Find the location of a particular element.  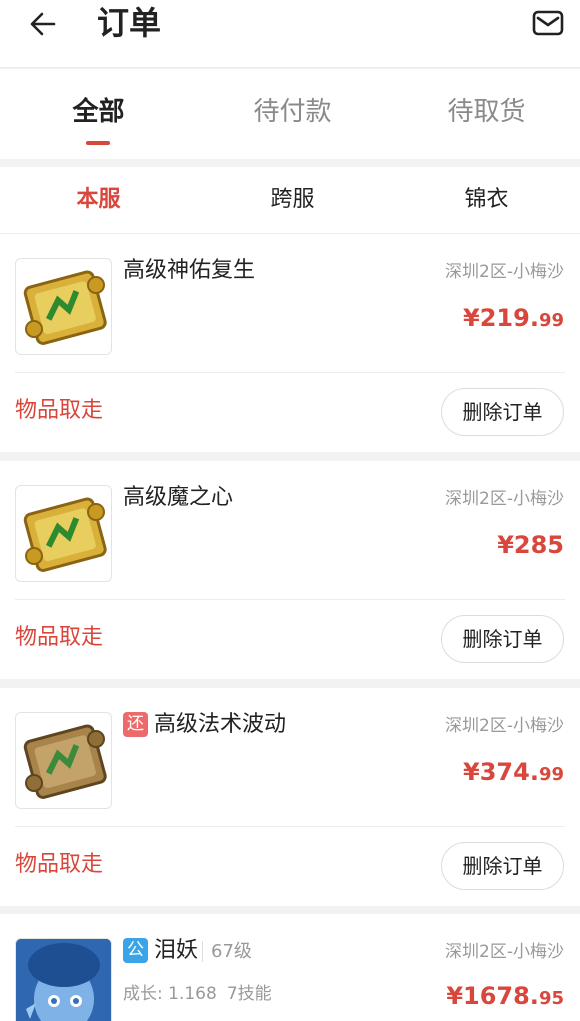

server-tabs: 本服 跨服 锦衣 is located at coordinates (290, 200).